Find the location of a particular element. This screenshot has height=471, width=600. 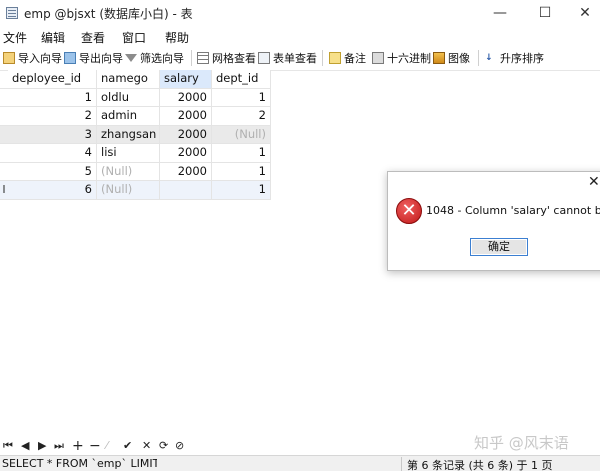

status-divider is located at coordinates (401, 464).